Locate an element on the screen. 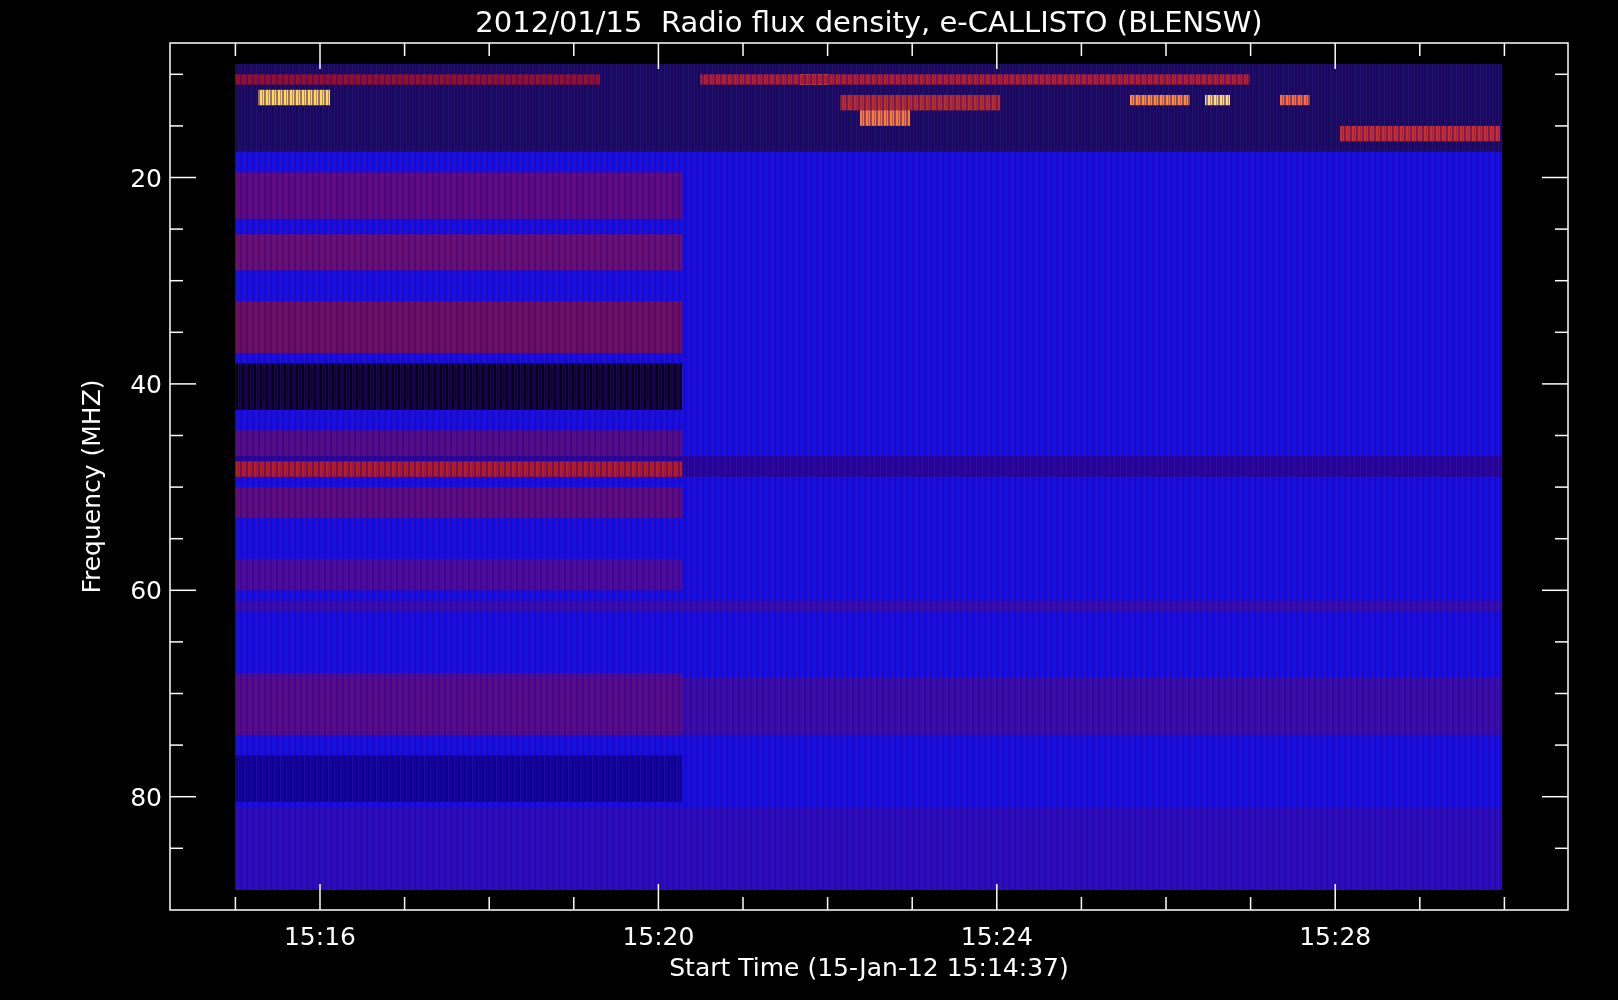 The height and width of the screenshot is (1000, 1618). x-tick-label: 15:24 is located at coordinates (996, 936).